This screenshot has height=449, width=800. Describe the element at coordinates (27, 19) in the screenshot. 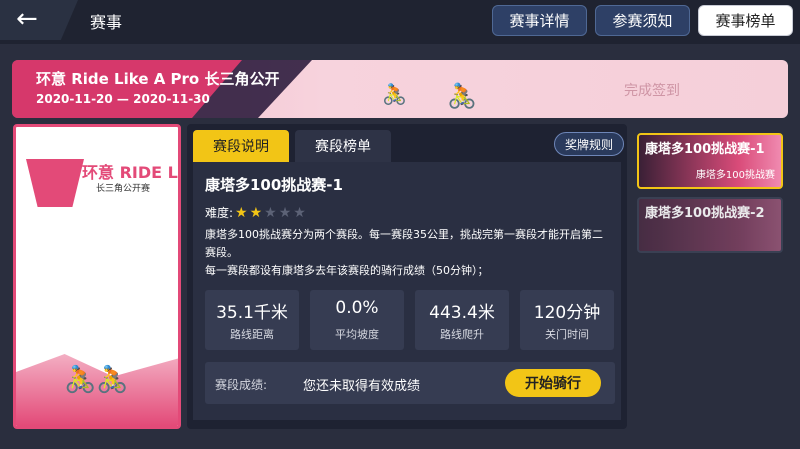

I see `arrow-left-icon: ←` at that location.